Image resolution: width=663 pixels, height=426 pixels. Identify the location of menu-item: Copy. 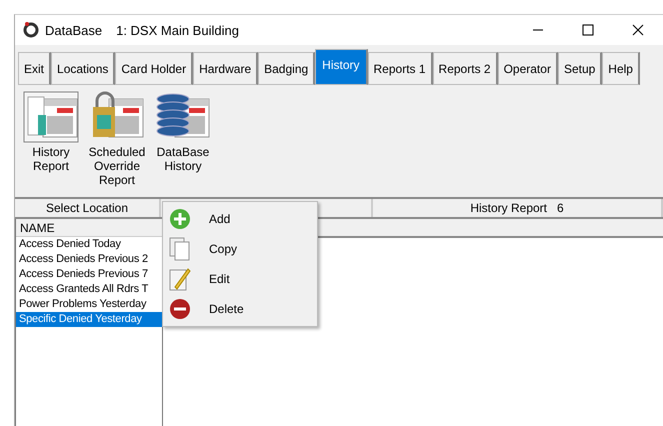
(240, 249).